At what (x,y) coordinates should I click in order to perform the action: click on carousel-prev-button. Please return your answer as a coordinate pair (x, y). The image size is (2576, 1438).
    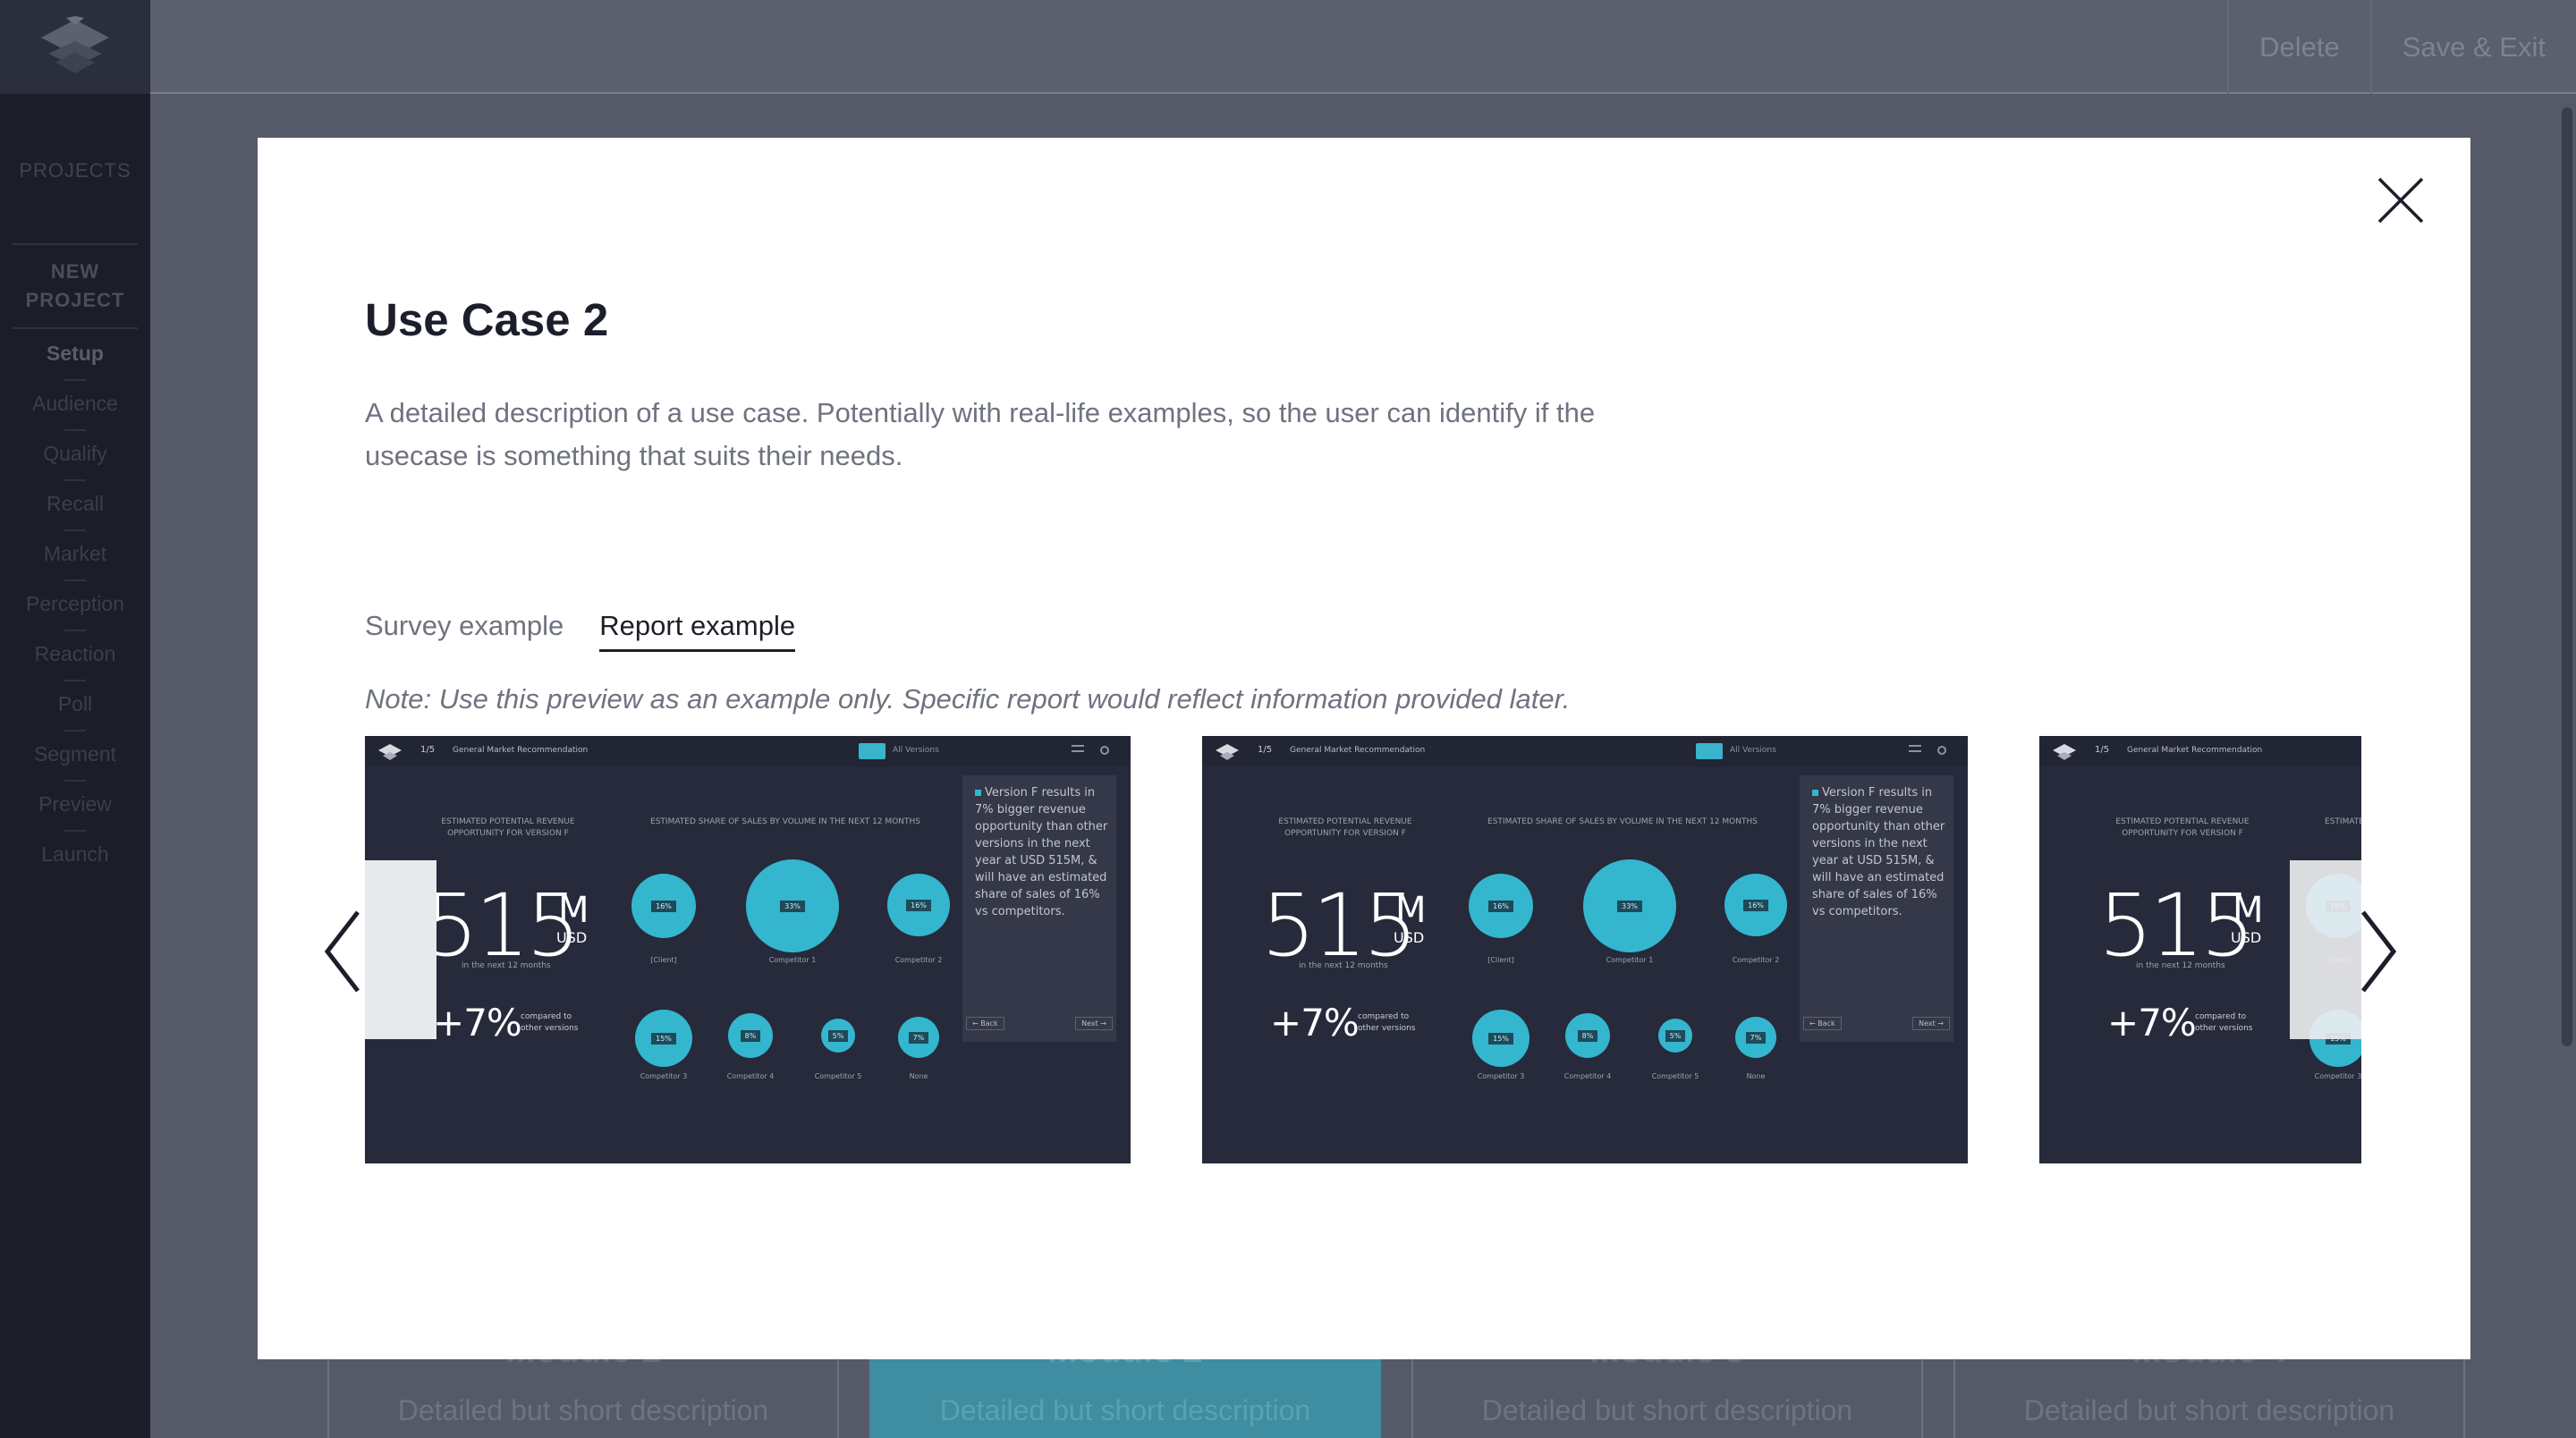
    Looking at the image, I should click on (341, 951).